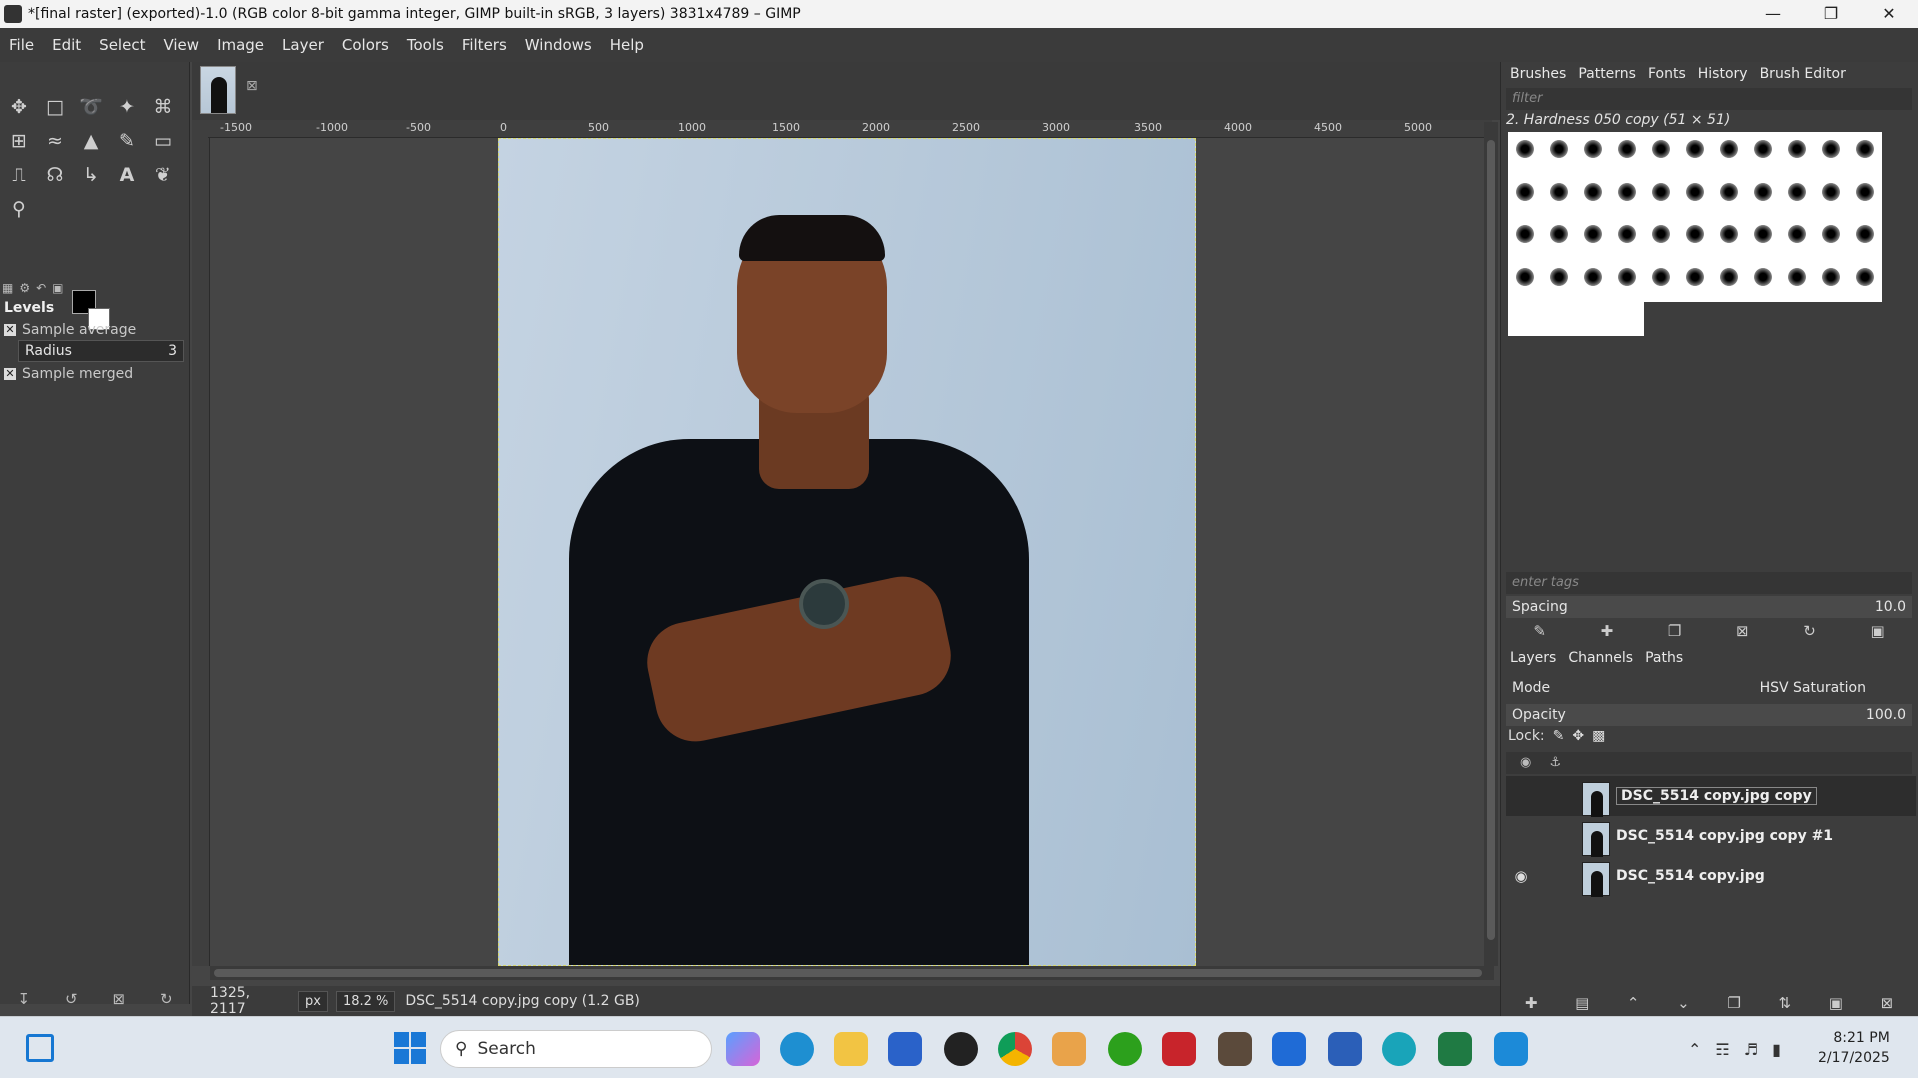 This screenshot has height=1078, width=1918. I want to click on radius-spinner: Radius 3, so click(101, 351).